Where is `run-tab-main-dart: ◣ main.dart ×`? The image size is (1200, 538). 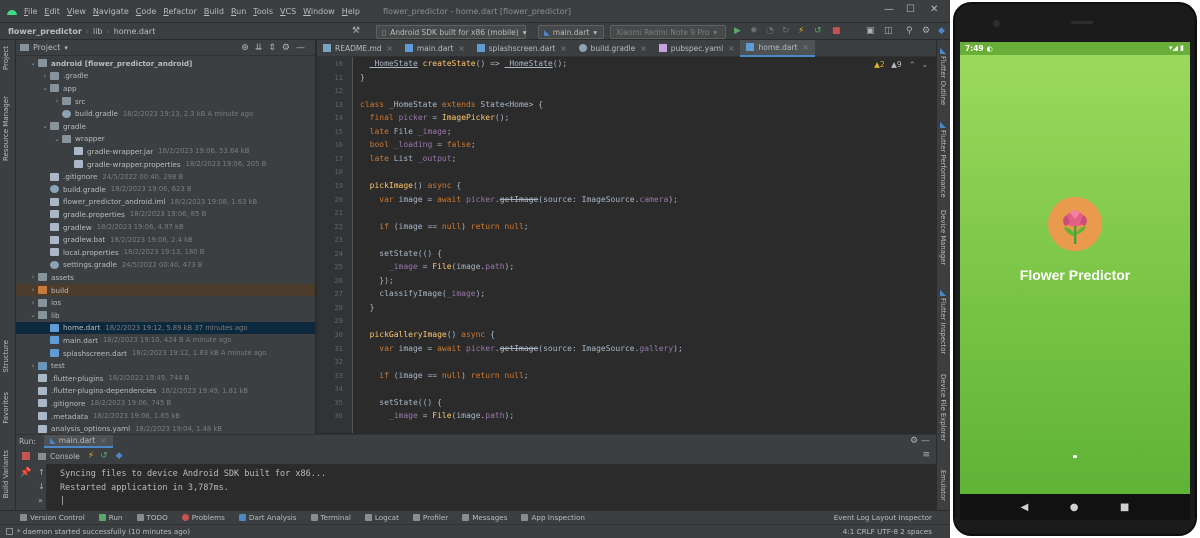
run-tab-main-dart: ◣ main.dart × is located at coordinates (78, 441).